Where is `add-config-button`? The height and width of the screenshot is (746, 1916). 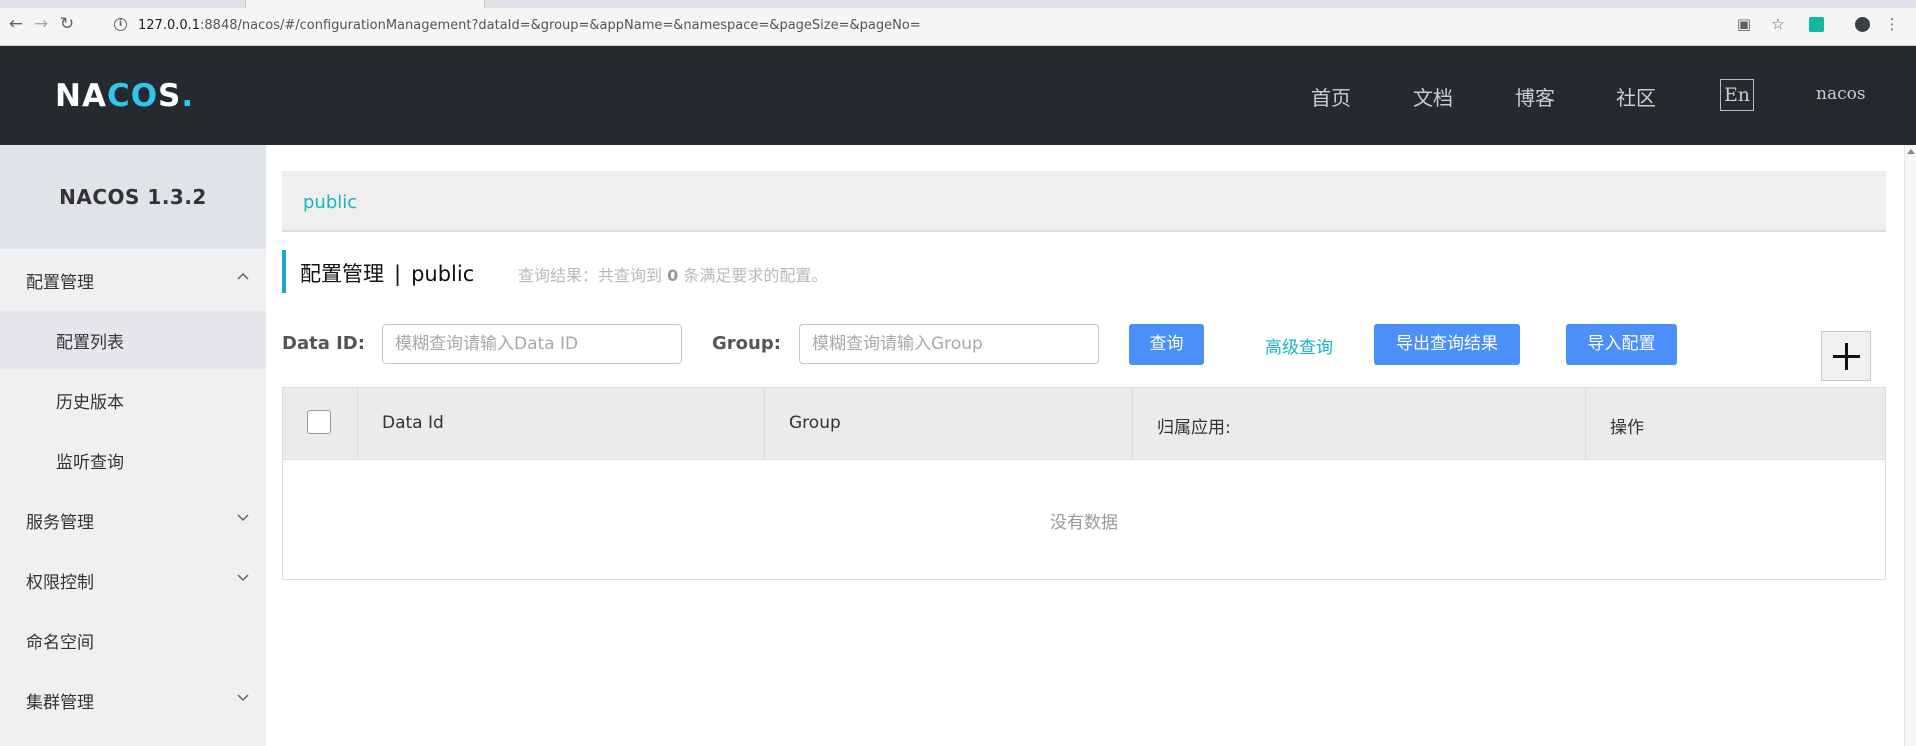 add-config-button is located at coordinates (1846, 356).